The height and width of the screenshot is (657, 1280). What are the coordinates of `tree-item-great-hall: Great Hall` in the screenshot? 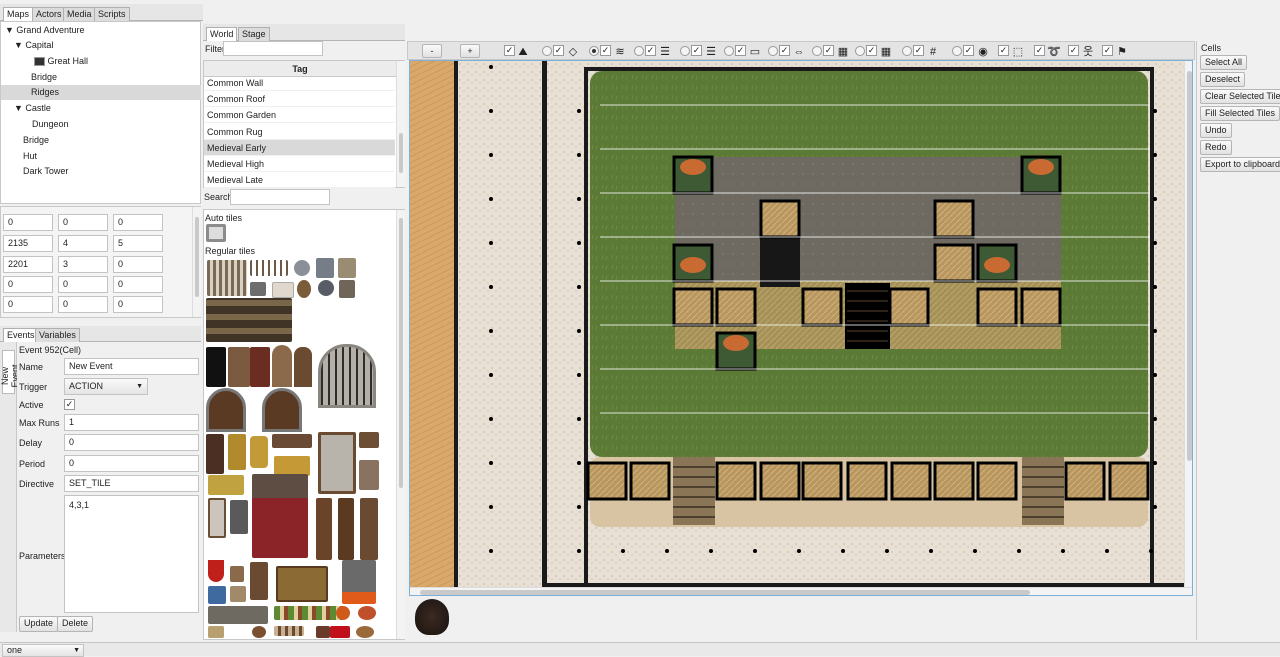 It's located at (101, 61).